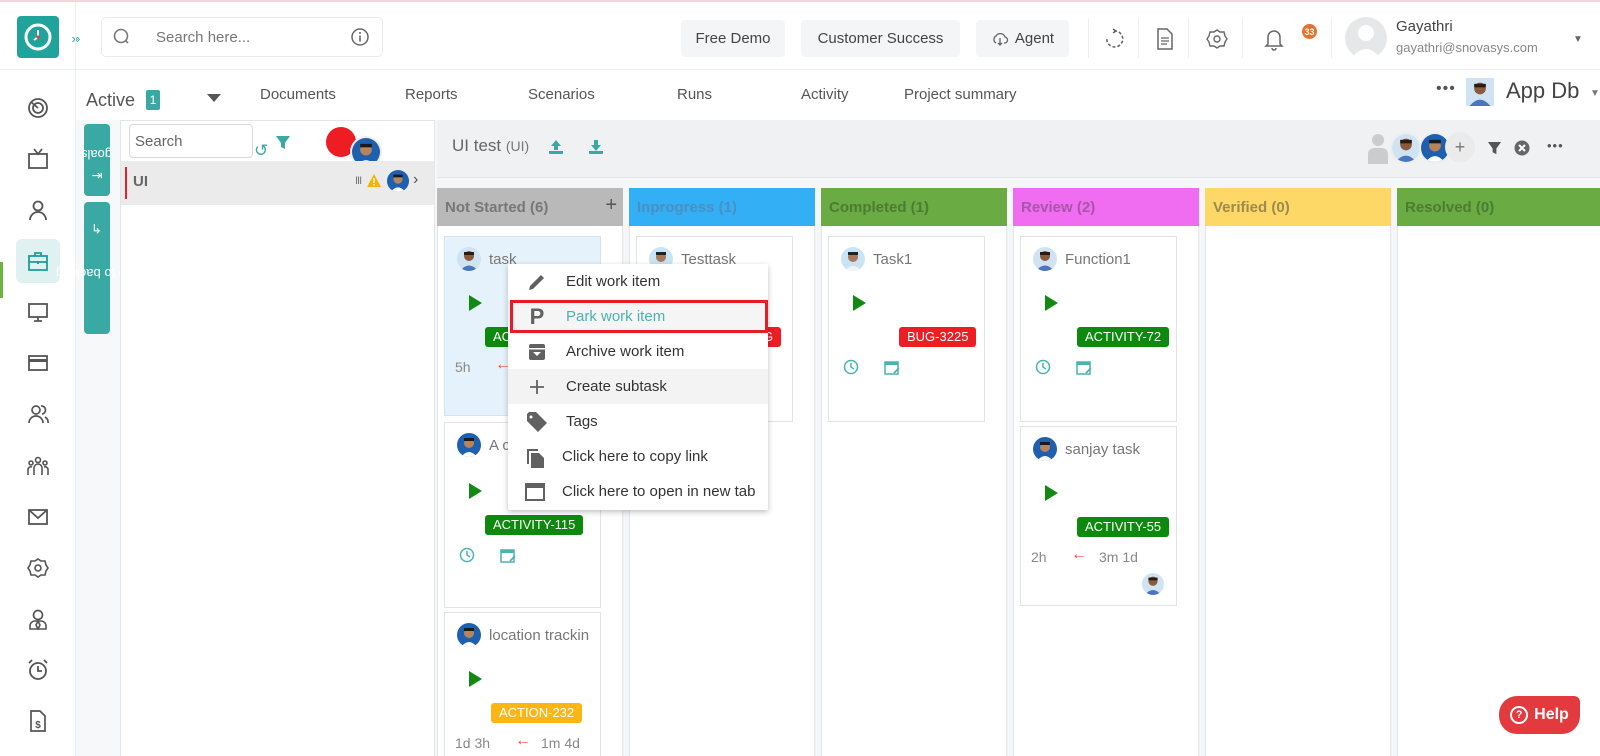  Describe the element at coordinates (611, 205) in the screenshot. I see `add-work-item-button: +` at that location.